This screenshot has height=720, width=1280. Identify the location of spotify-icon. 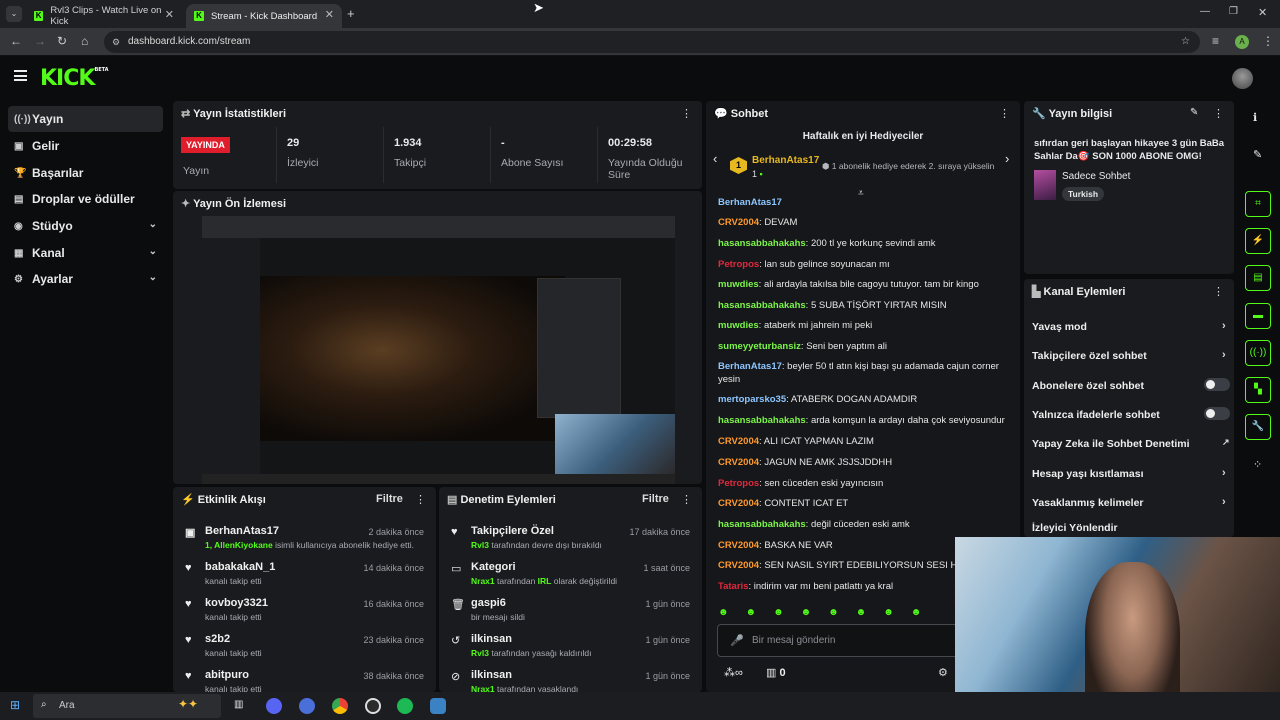
(405, 706).